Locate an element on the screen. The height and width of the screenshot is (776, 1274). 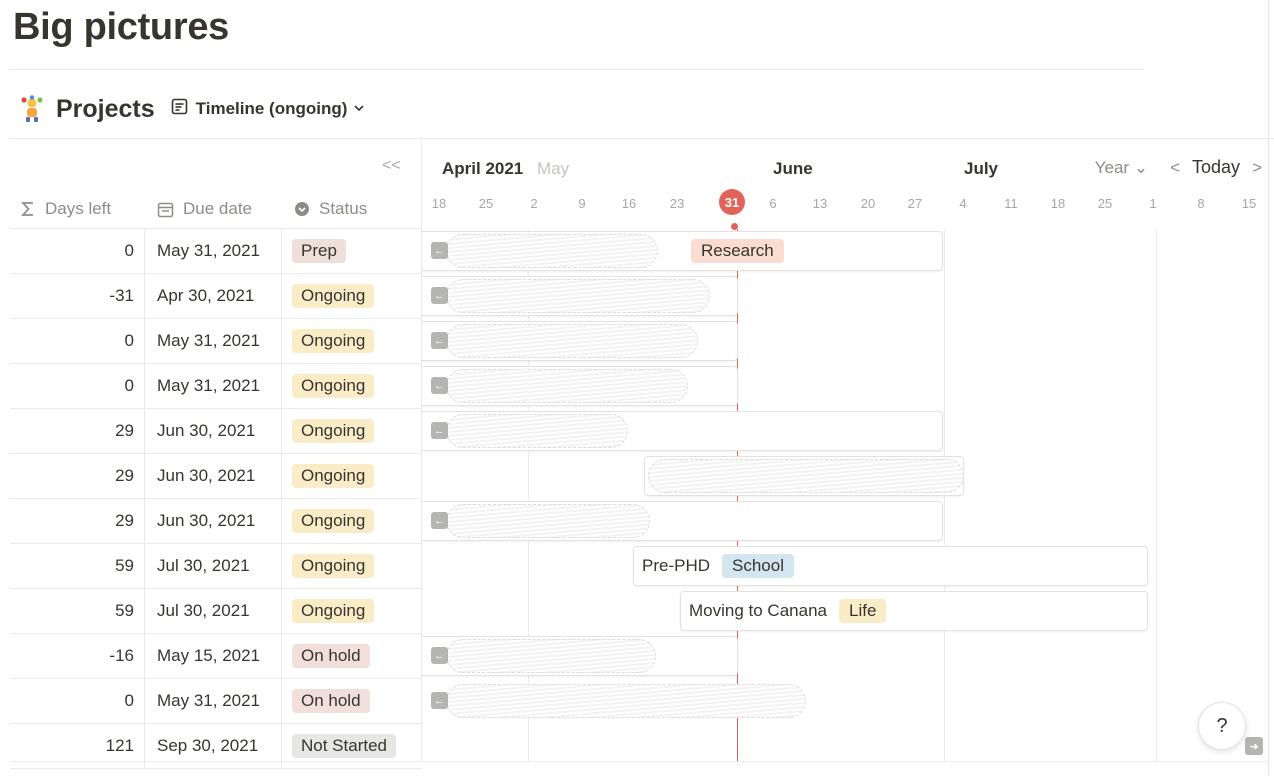
table-row: -31 Apr 30, 2021 Ongoing is located at coordinates (215, 296).